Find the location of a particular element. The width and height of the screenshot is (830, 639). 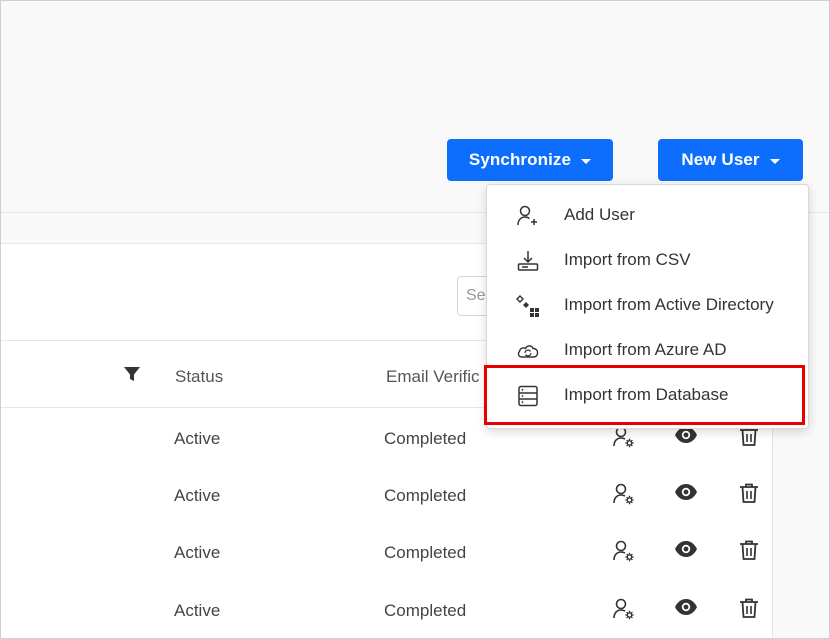

menu-item-import-azure-ad: Import from Azure AD is located at coordinates (647, 351).